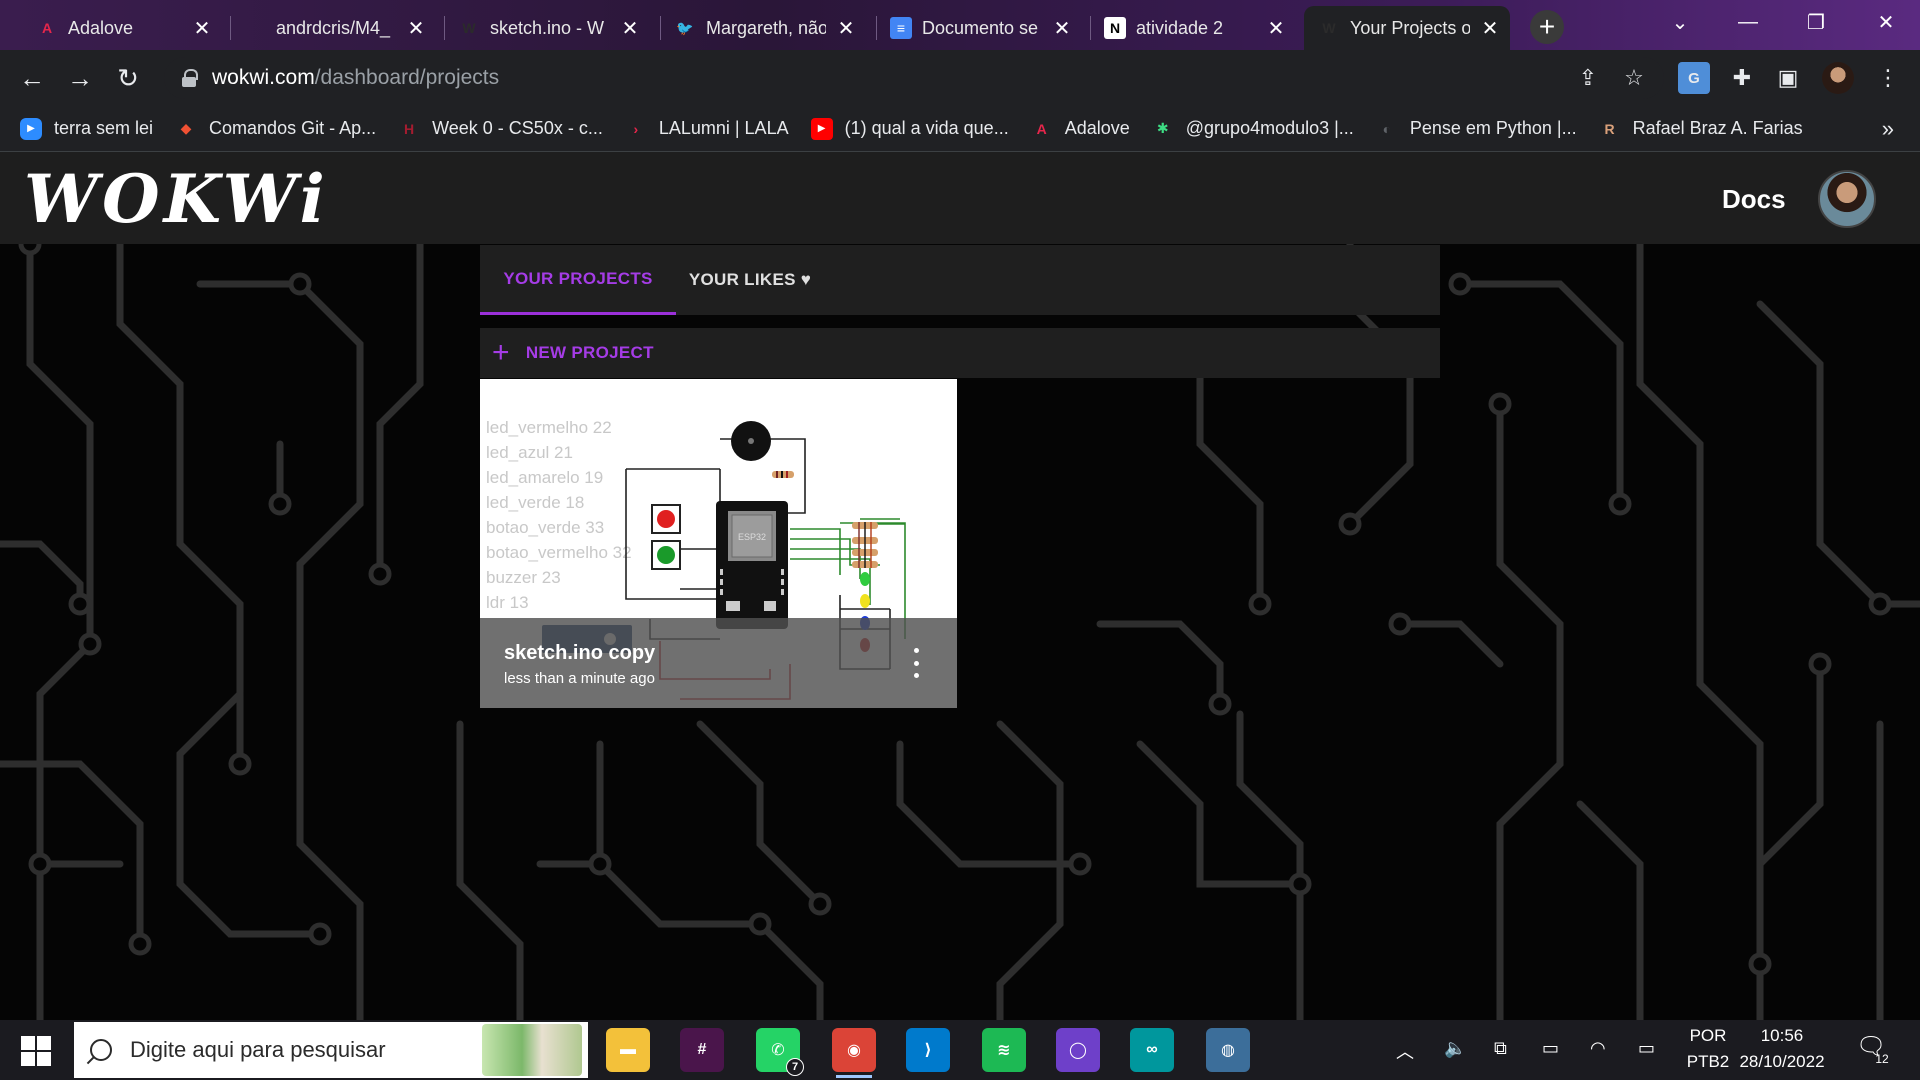  What do you see at coordinates (1888, 78) in the screenshot?
I see `menu-kebab-icon: ⋮` at bounding box center [1888, 78].